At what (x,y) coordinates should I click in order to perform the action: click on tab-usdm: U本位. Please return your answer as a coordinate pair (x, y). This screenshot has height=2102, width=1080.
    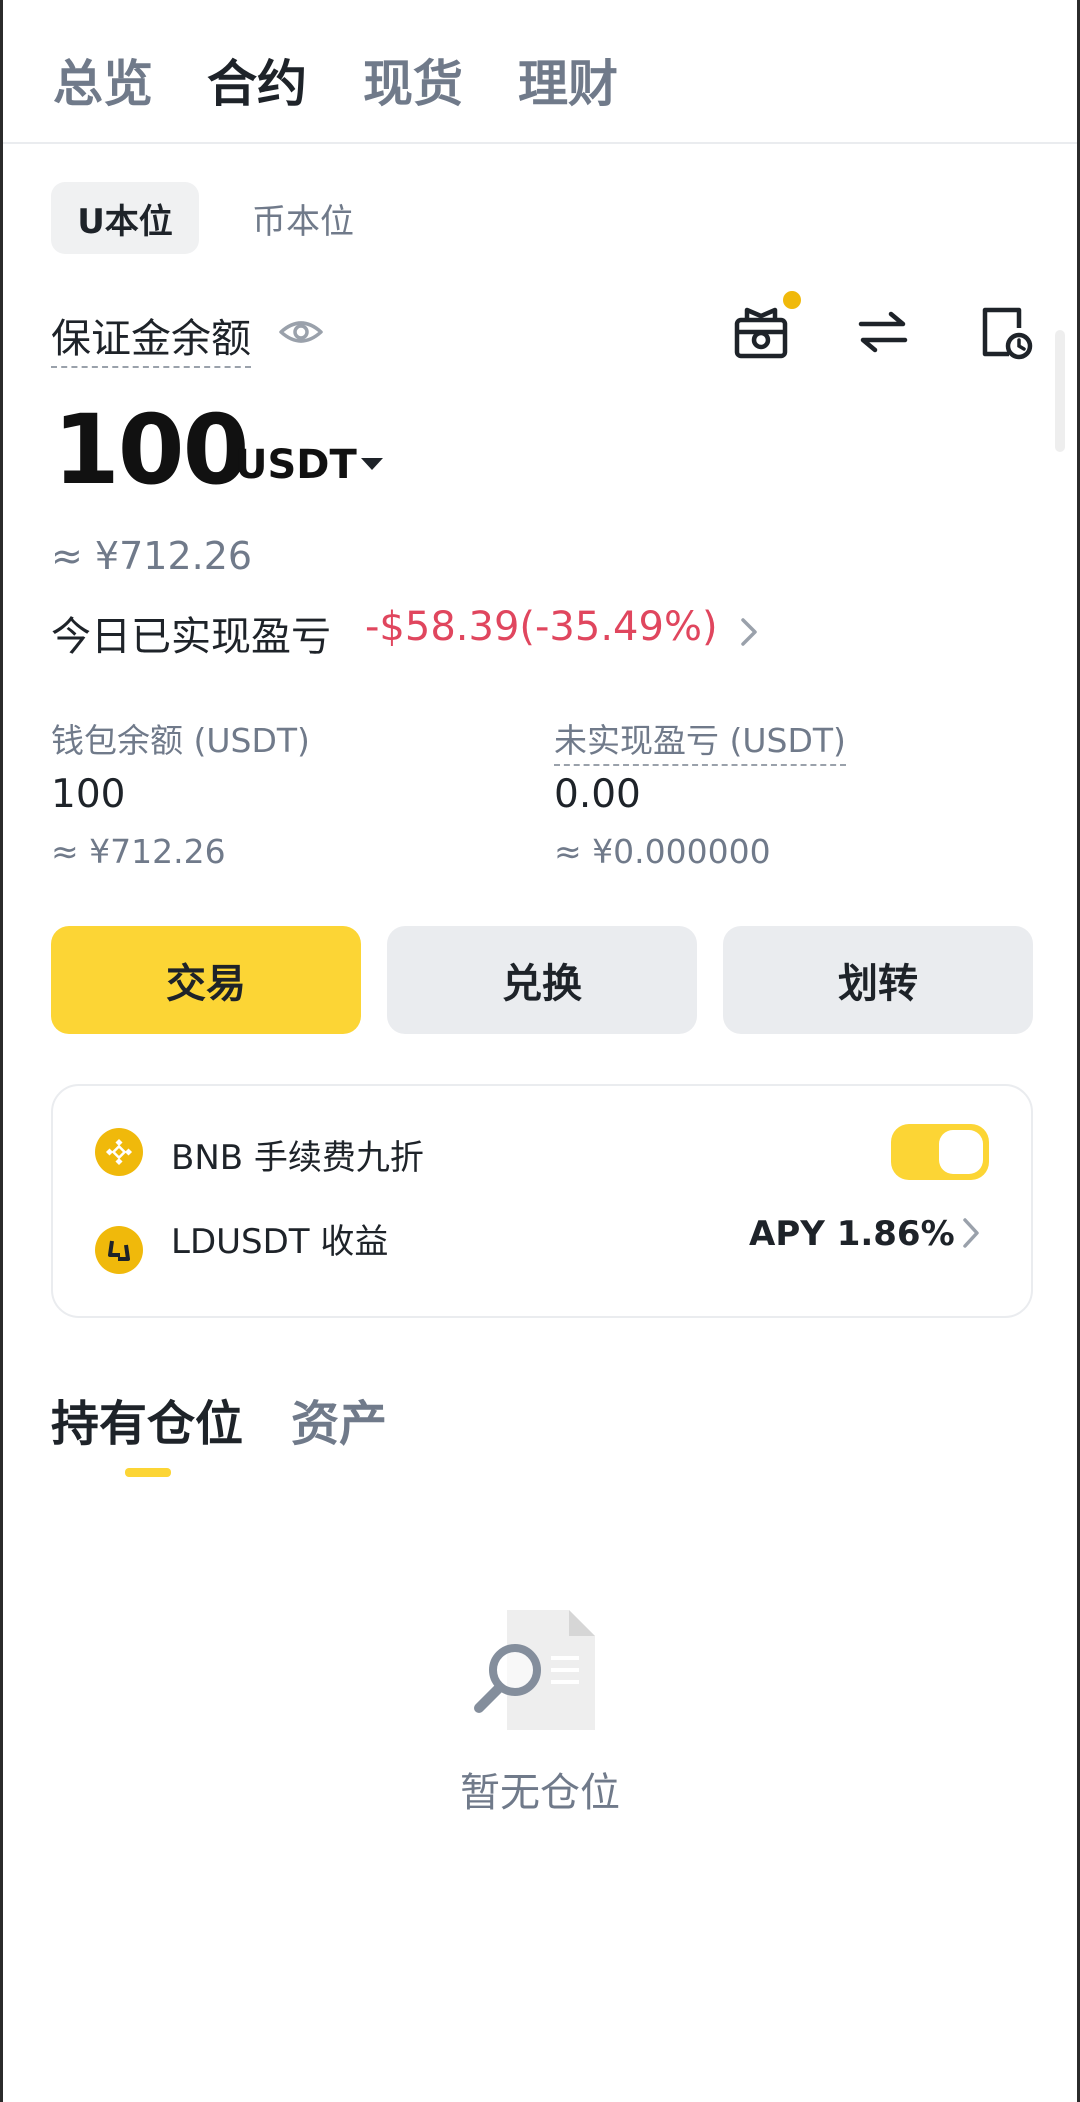
    Looking at the image, I should click on (125, 218).